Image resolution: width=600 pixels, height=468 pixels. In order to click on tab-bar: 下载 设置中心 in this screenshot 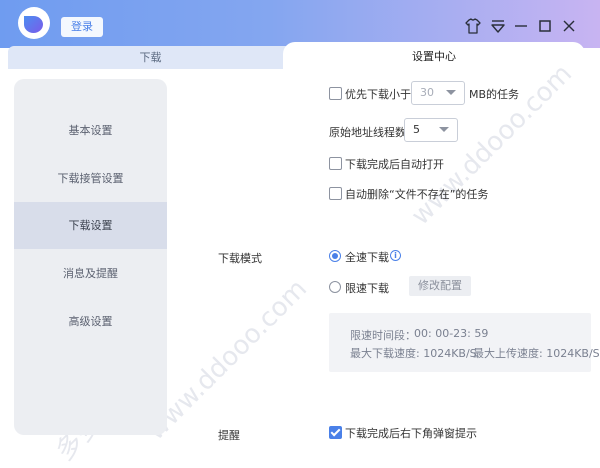, I will do `click(300, 55)`.